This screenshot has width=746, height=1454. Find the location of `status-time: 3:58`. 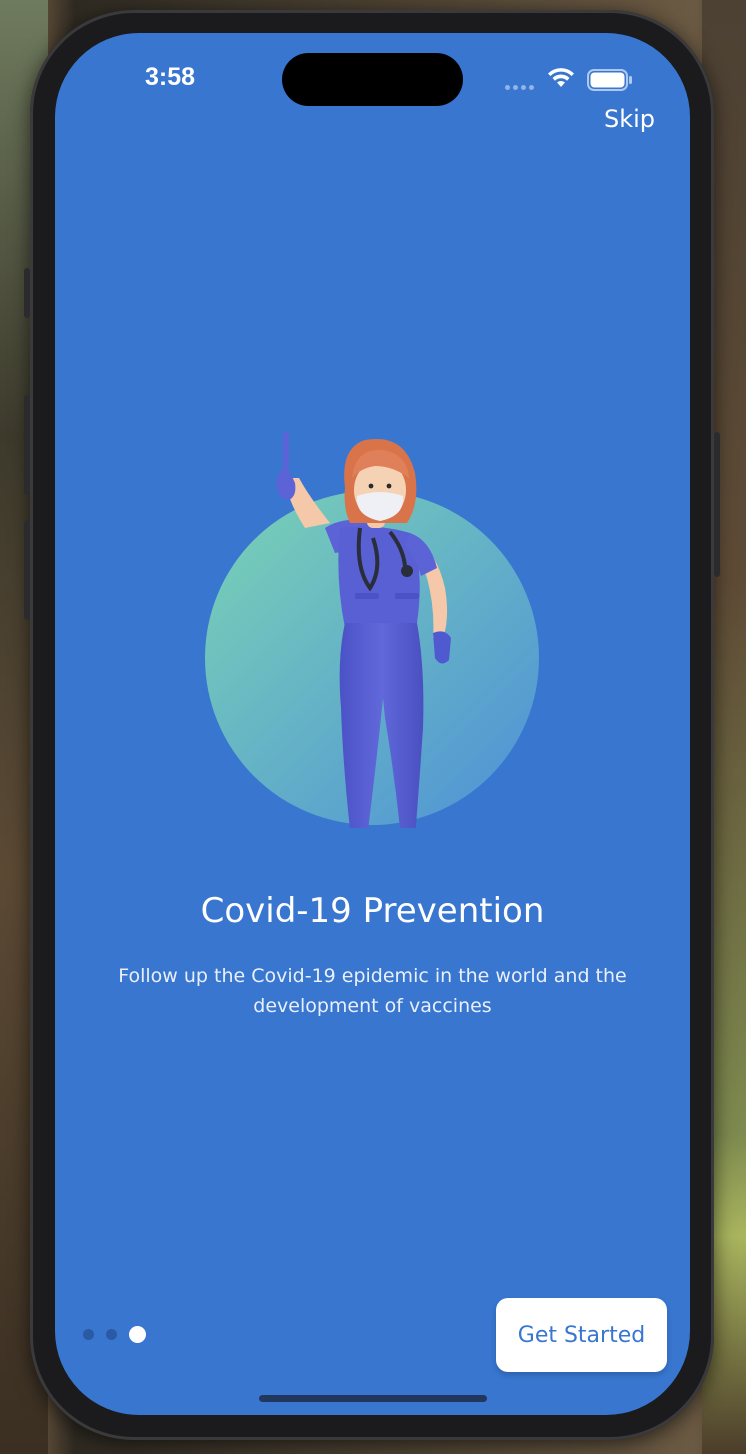

status-time: 3:58 is located at coordinates (170, 77).